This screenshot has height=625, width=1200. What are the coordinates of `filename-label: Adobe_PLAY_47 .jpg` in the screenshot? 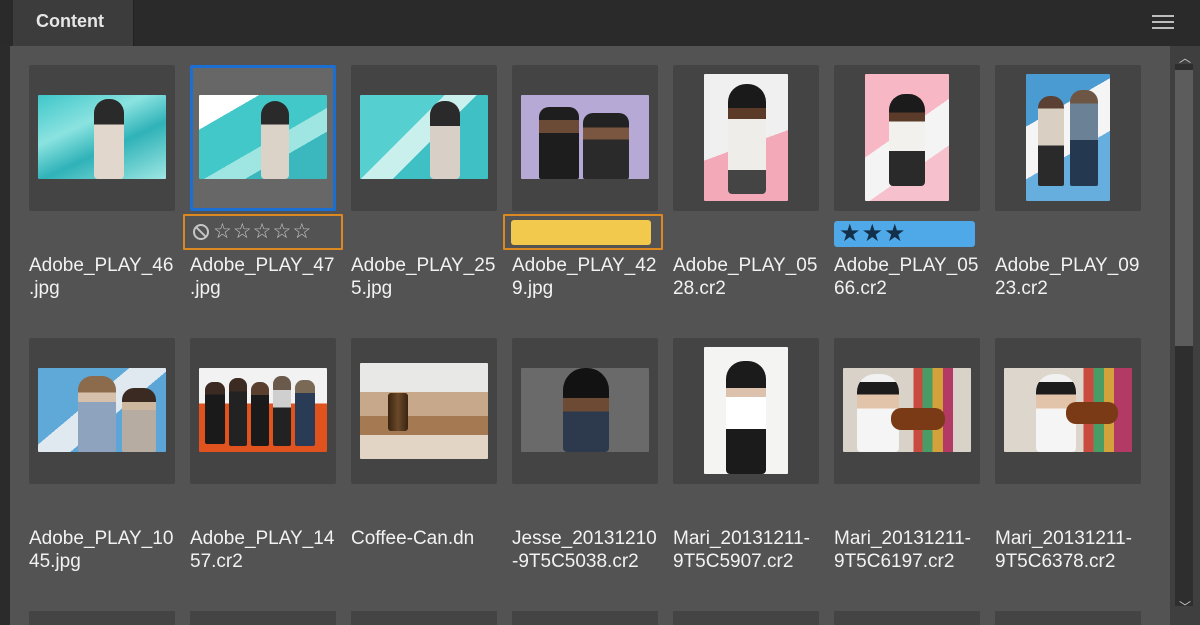 It's located at (262, 277).